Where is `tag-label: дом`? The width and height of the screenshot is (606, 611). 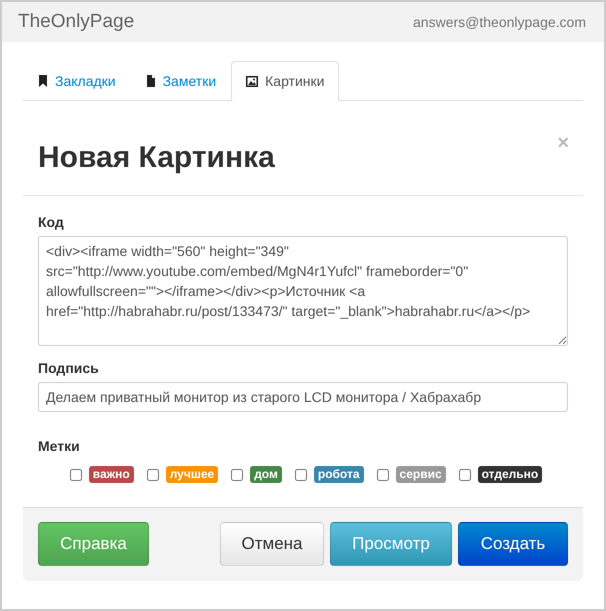
tag-label: дом is located at coordinates (266, 474).